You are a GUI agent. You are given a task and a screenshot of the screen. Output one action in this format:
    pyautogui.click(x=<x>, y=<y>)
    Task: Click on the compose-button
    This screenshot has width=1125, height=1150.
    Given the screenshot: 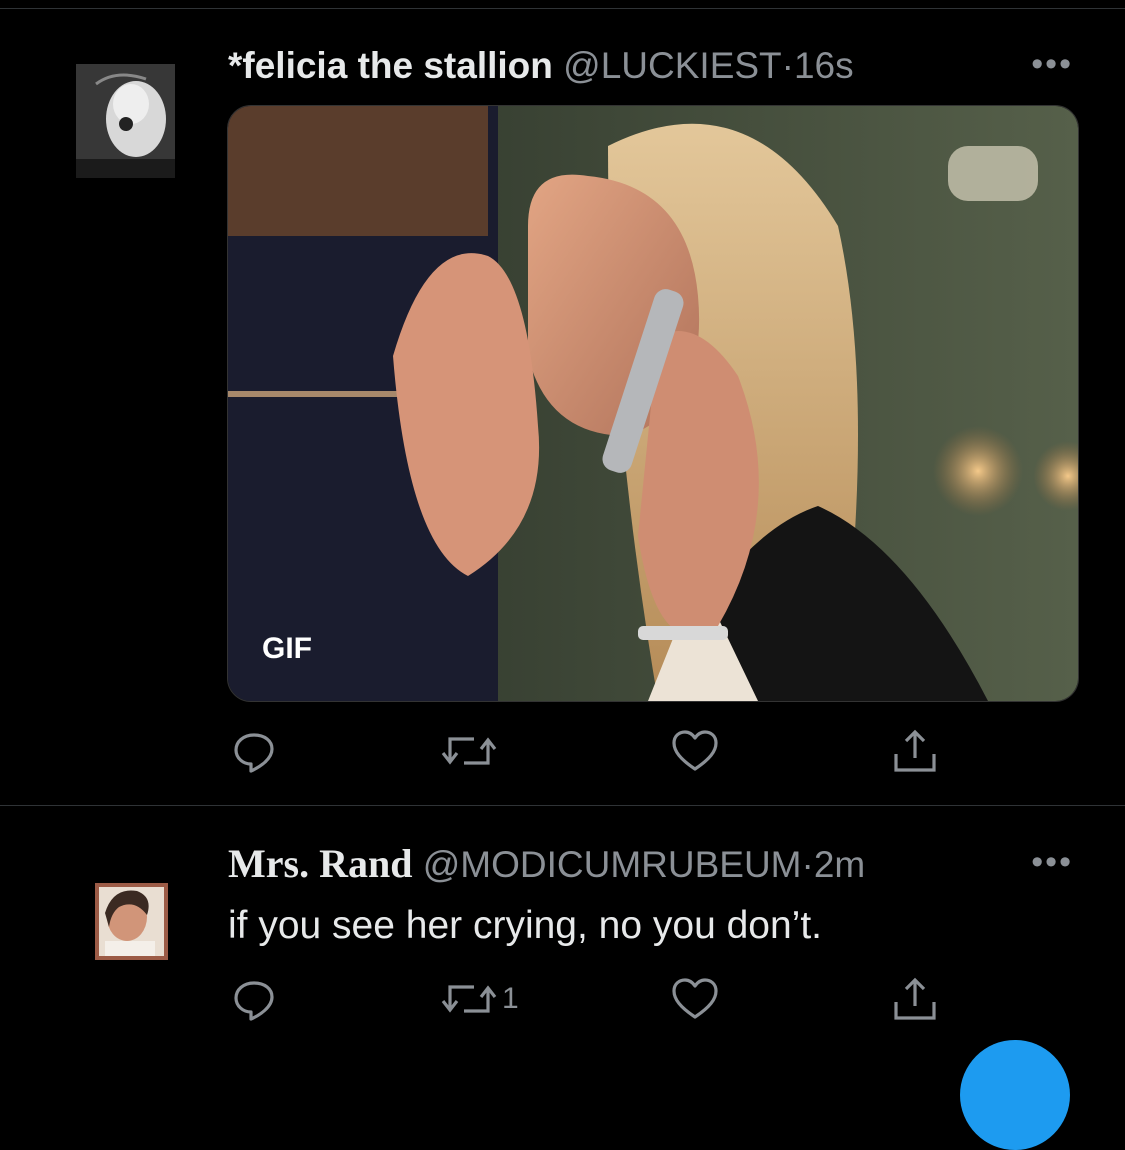 What is the action you would take?
    pyautogui.click(x=1015, y=1095)
    